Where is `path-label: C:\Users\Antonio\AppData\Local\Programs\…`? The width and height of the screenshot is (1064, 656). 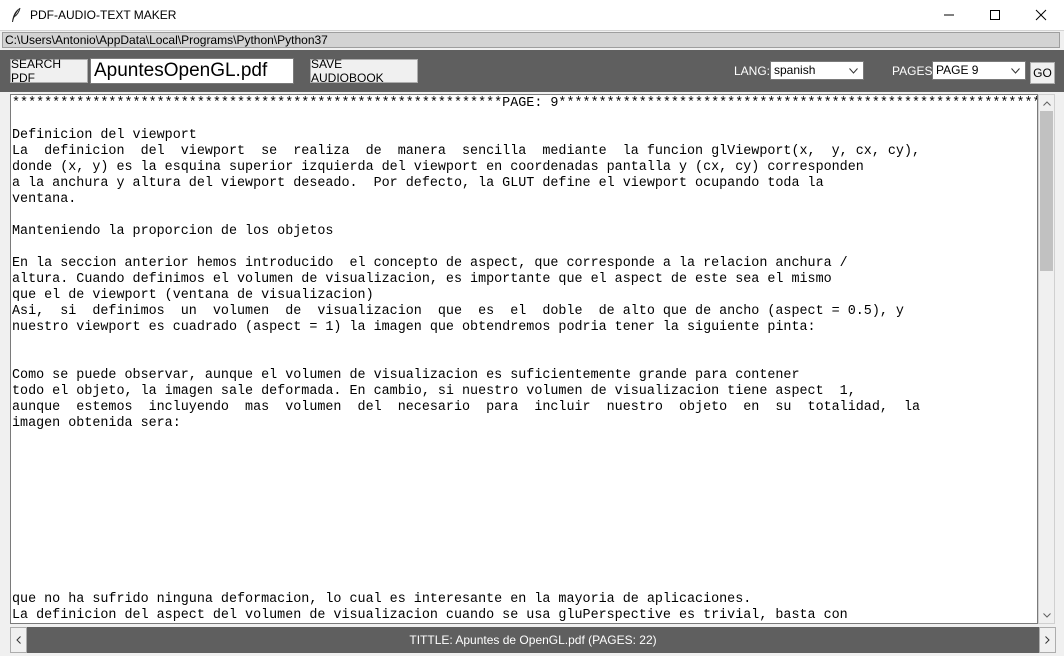
path-label: C:\Users\Antonio\AppData\Local\Programs\… is located at coordinates (531, 40).